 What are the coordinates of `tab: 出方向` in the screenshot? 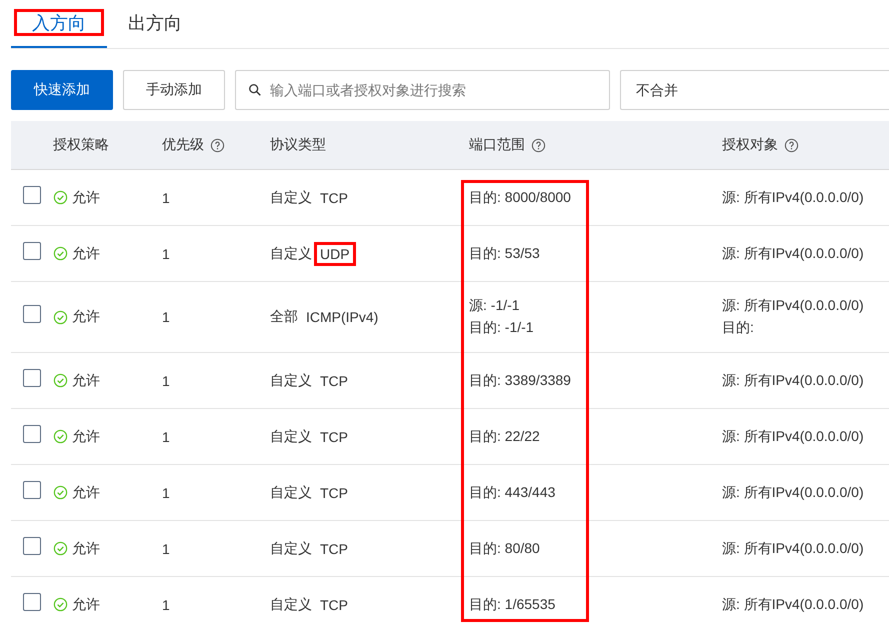 It's located at (155, 24).